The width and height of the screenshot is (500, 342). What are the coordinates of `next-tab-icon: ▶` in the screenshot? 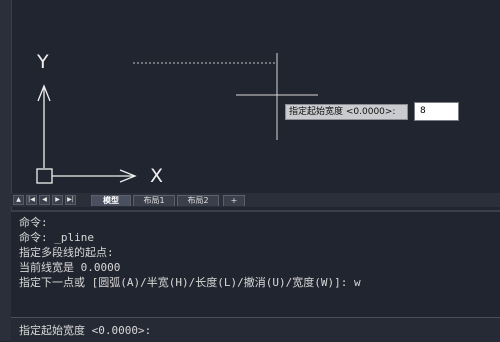 It's located at (57, 200).